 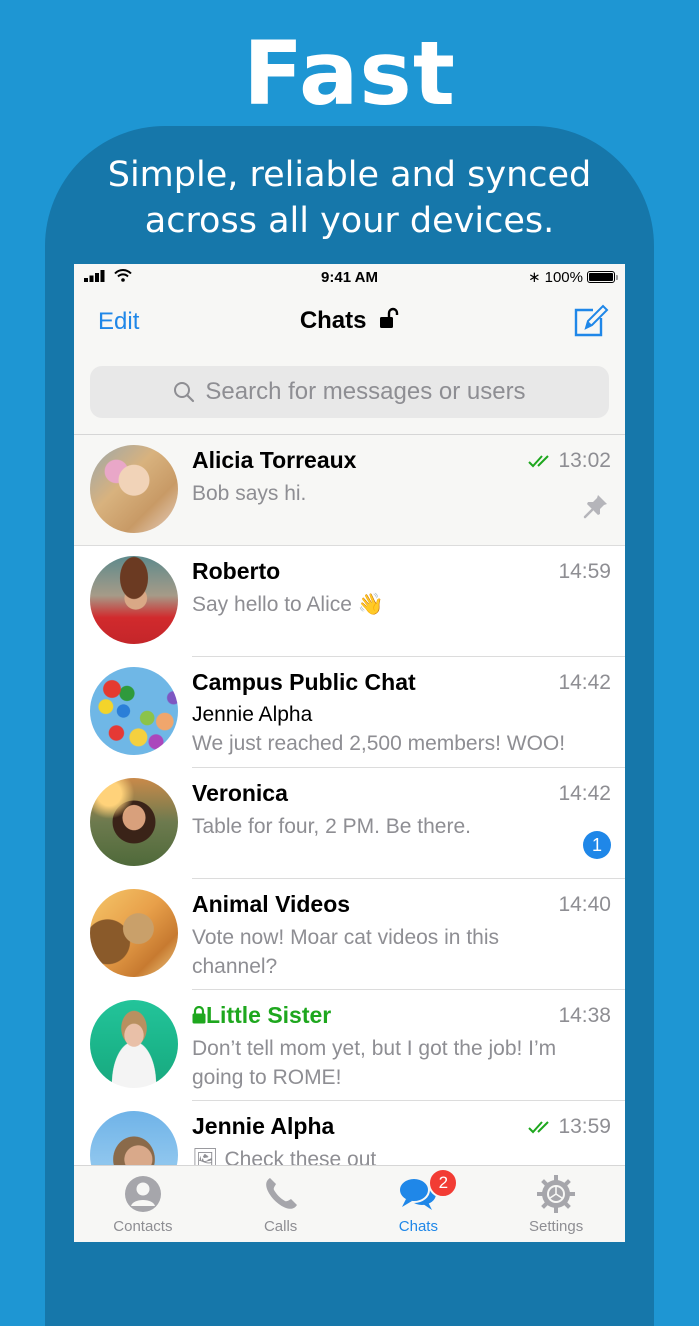 I want to click on chat-name: Alicia Torreaux, so click(x=274, y=460).